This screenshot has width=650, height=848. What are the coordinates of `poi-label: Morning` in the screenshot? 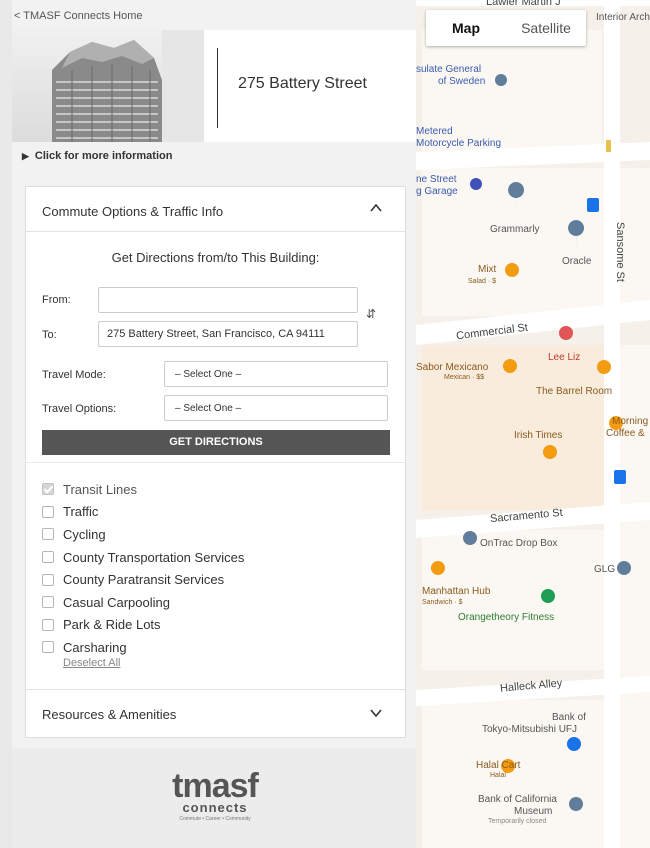 It's located at (630, 421).